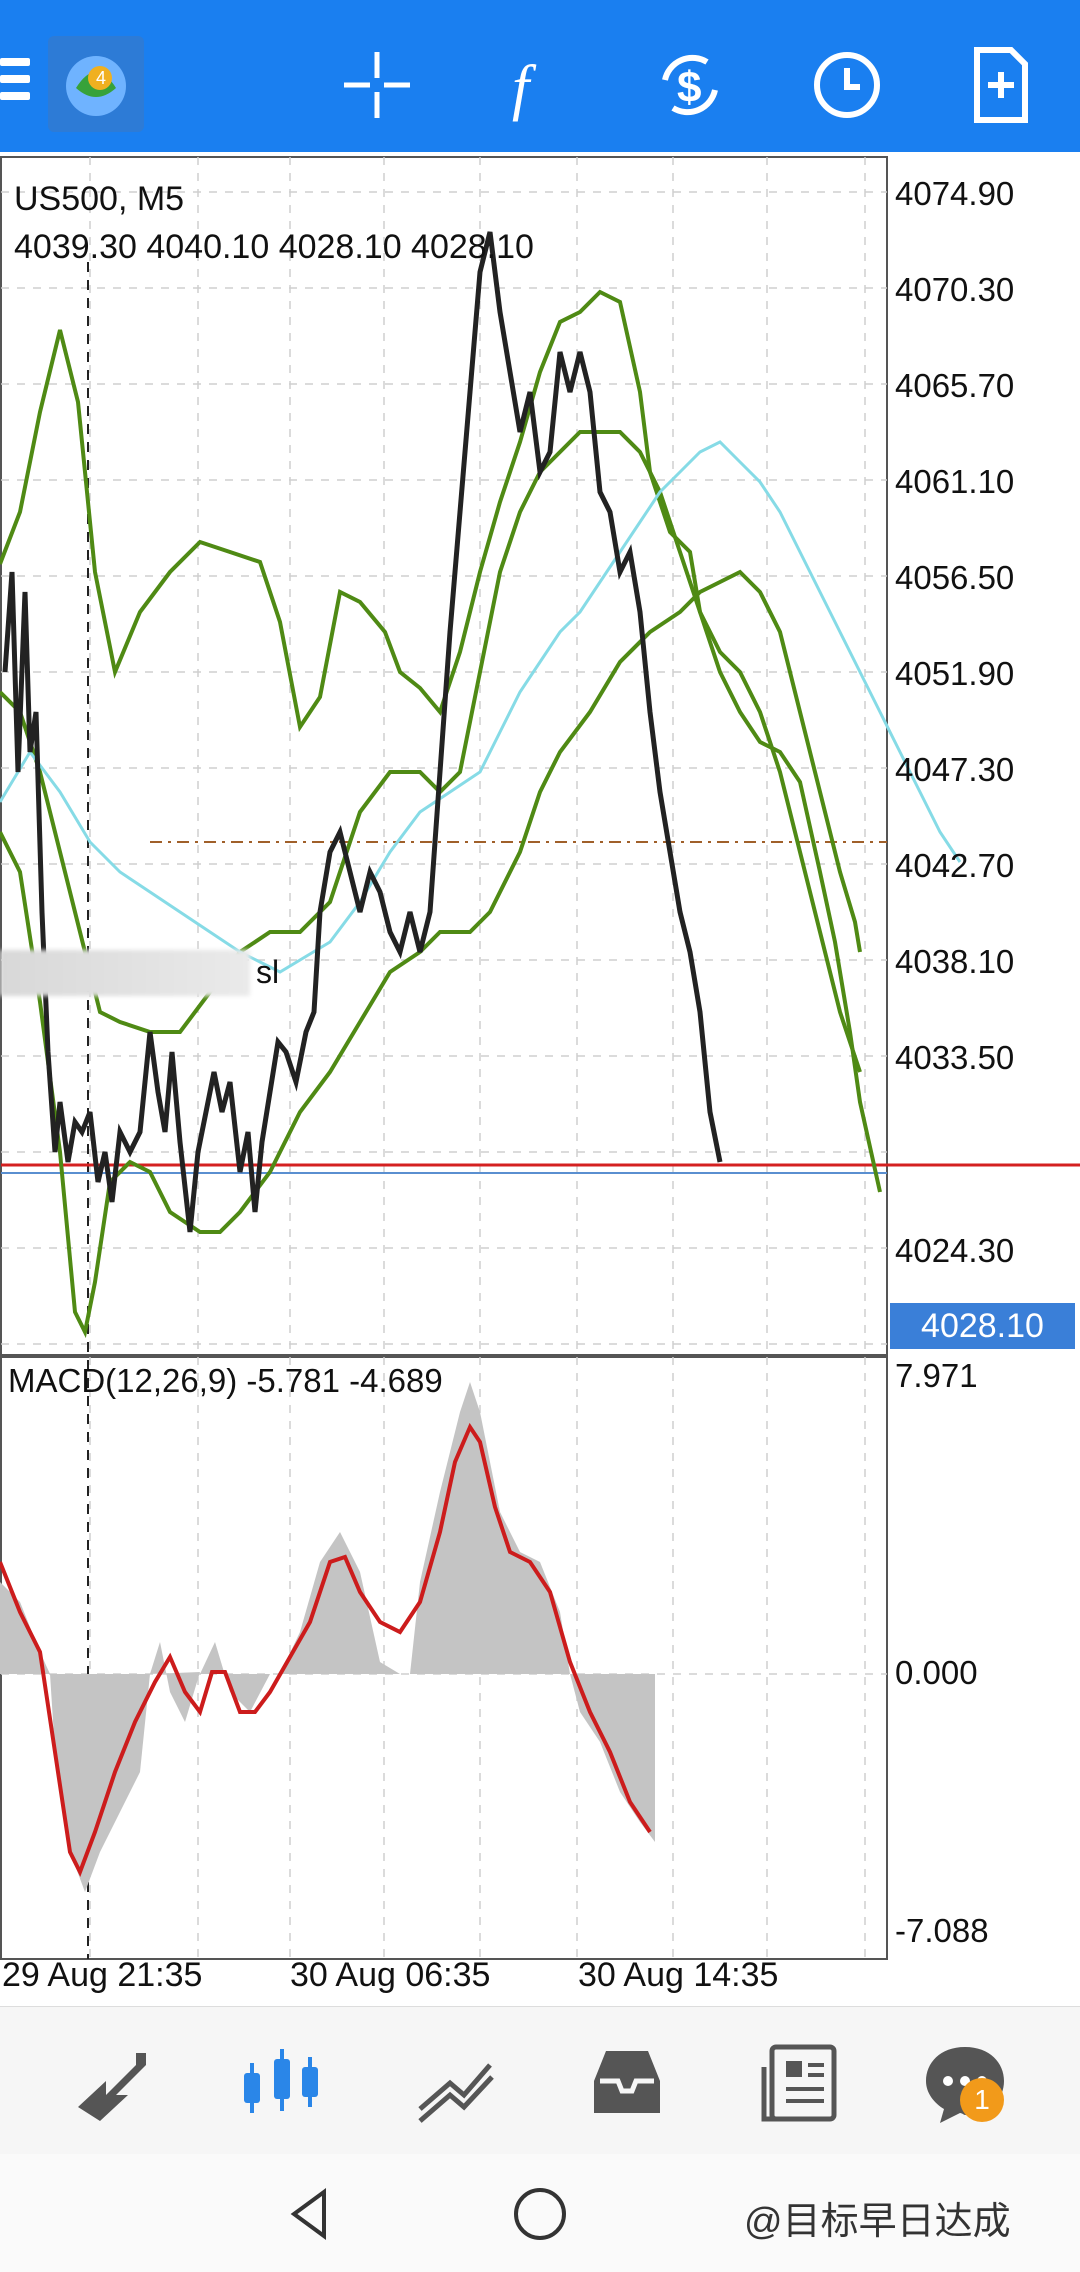 The width and height of the screenshot is (1080, 2272). I want to click on price-axis-label: 4038.10, so click(955, 961).